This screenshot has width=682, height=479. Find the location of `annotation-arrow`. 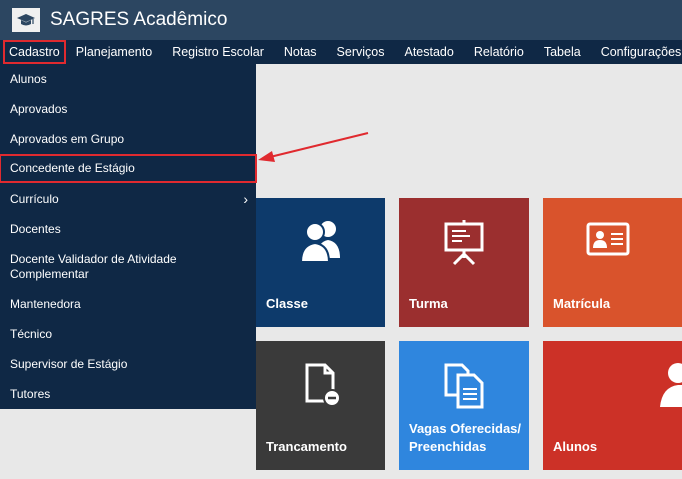

annotation-arrow is located at coordinates (313, 147).